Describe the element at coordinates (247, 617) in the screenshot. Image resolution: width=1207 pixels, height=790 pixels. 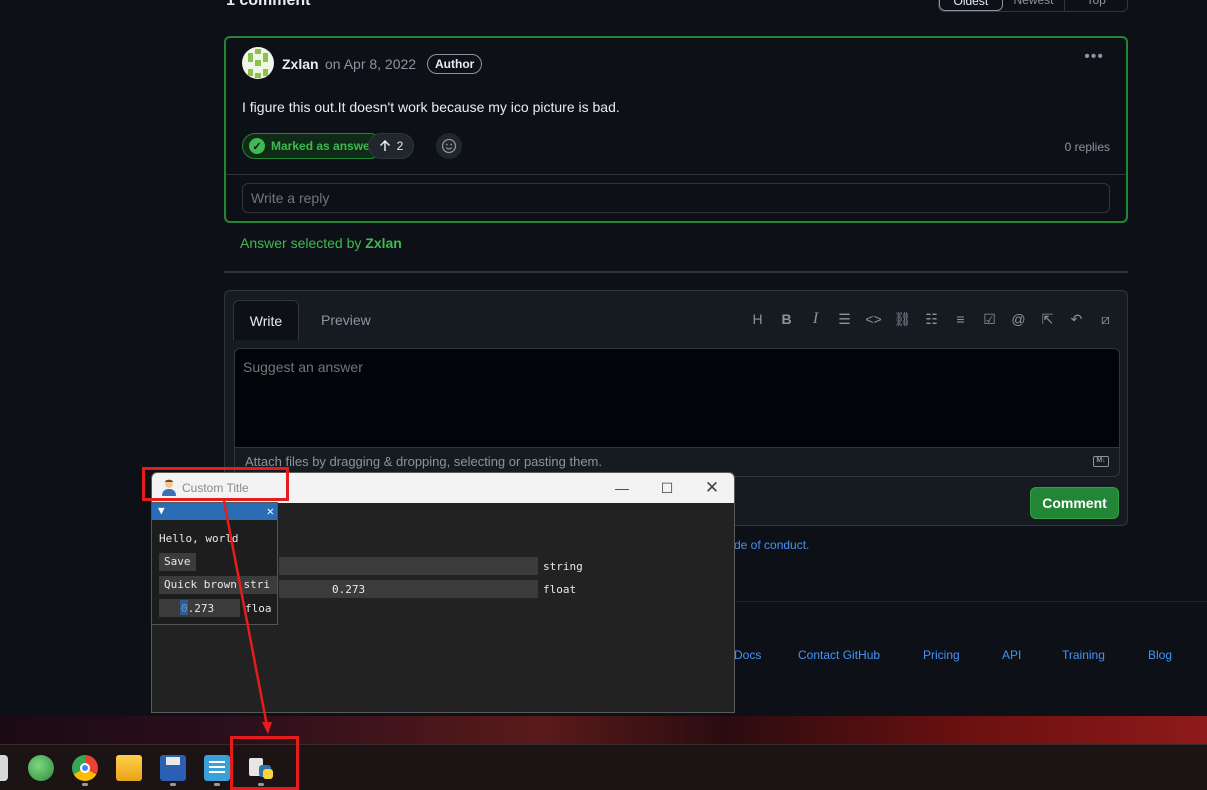
I see `annotation-arrow` at that location.